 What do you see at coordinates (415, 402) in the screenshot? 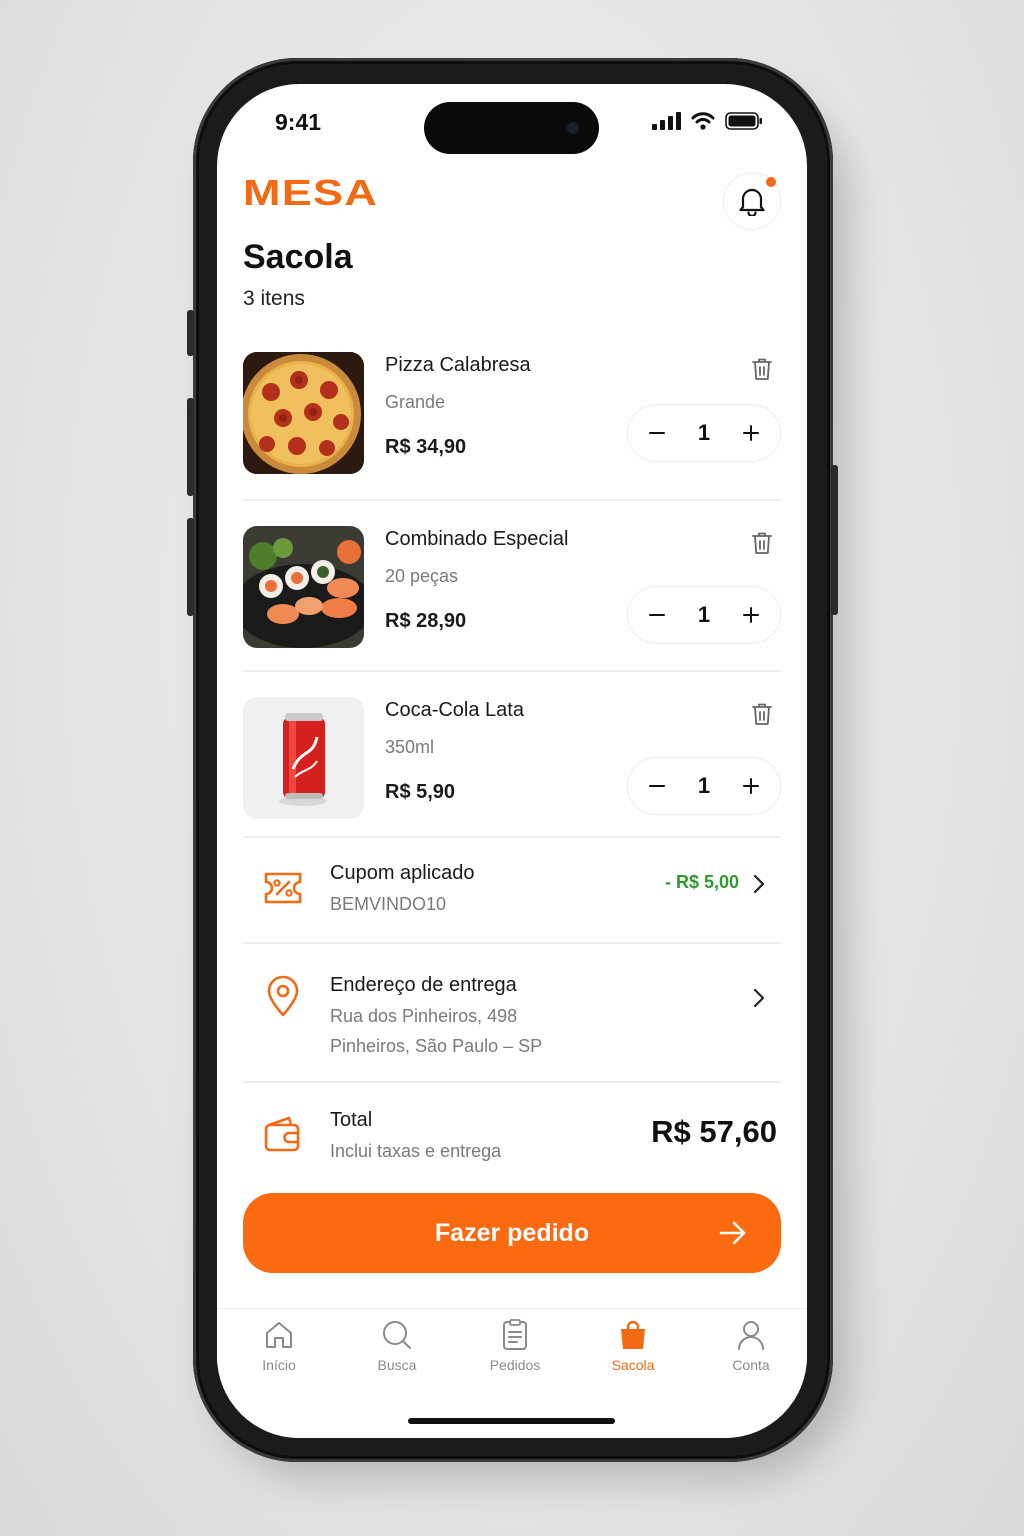
I see `item-description: Grande` at bounding box center [415, 402].